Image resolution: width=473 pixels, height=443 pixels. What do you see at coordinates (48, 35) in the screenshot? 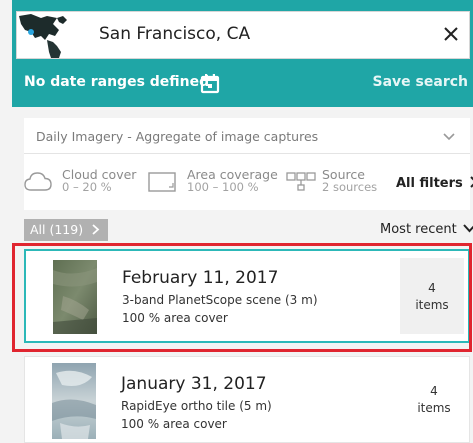
I see `map-thumbnail` at bounding box center [48, 35].